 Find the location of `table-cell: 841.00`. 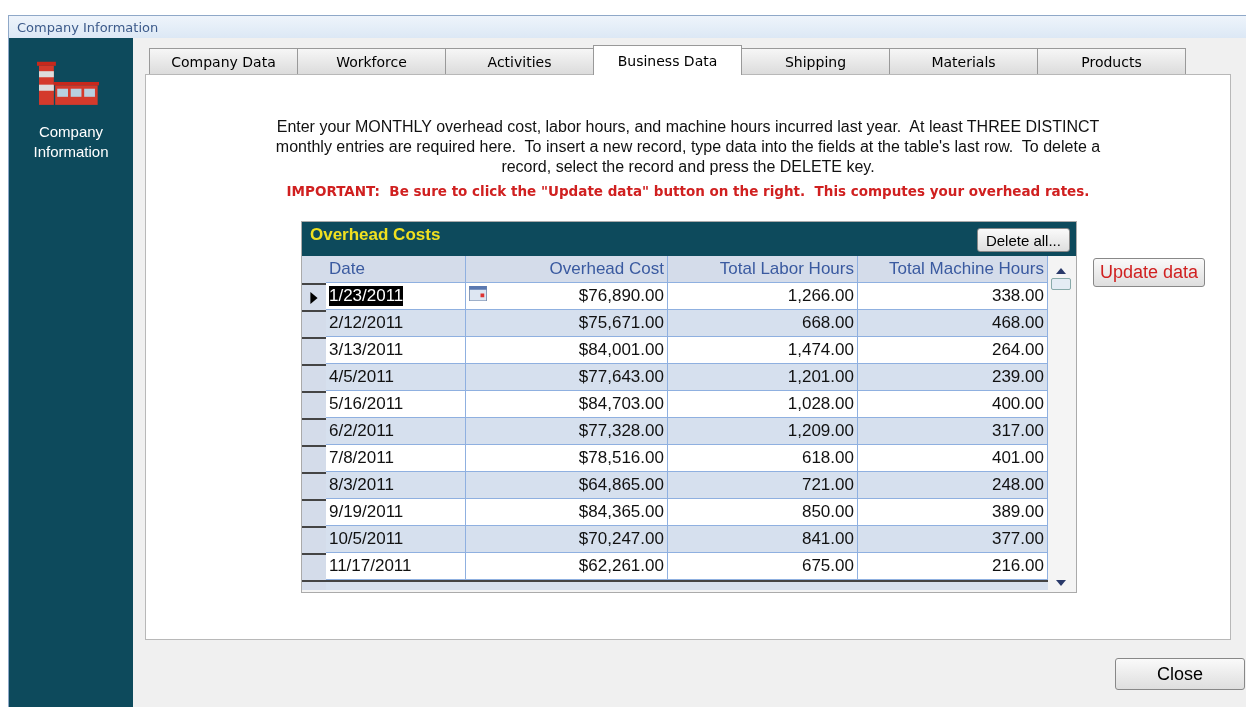

table-cell: 841.00 is located at coordinates (827, 539).